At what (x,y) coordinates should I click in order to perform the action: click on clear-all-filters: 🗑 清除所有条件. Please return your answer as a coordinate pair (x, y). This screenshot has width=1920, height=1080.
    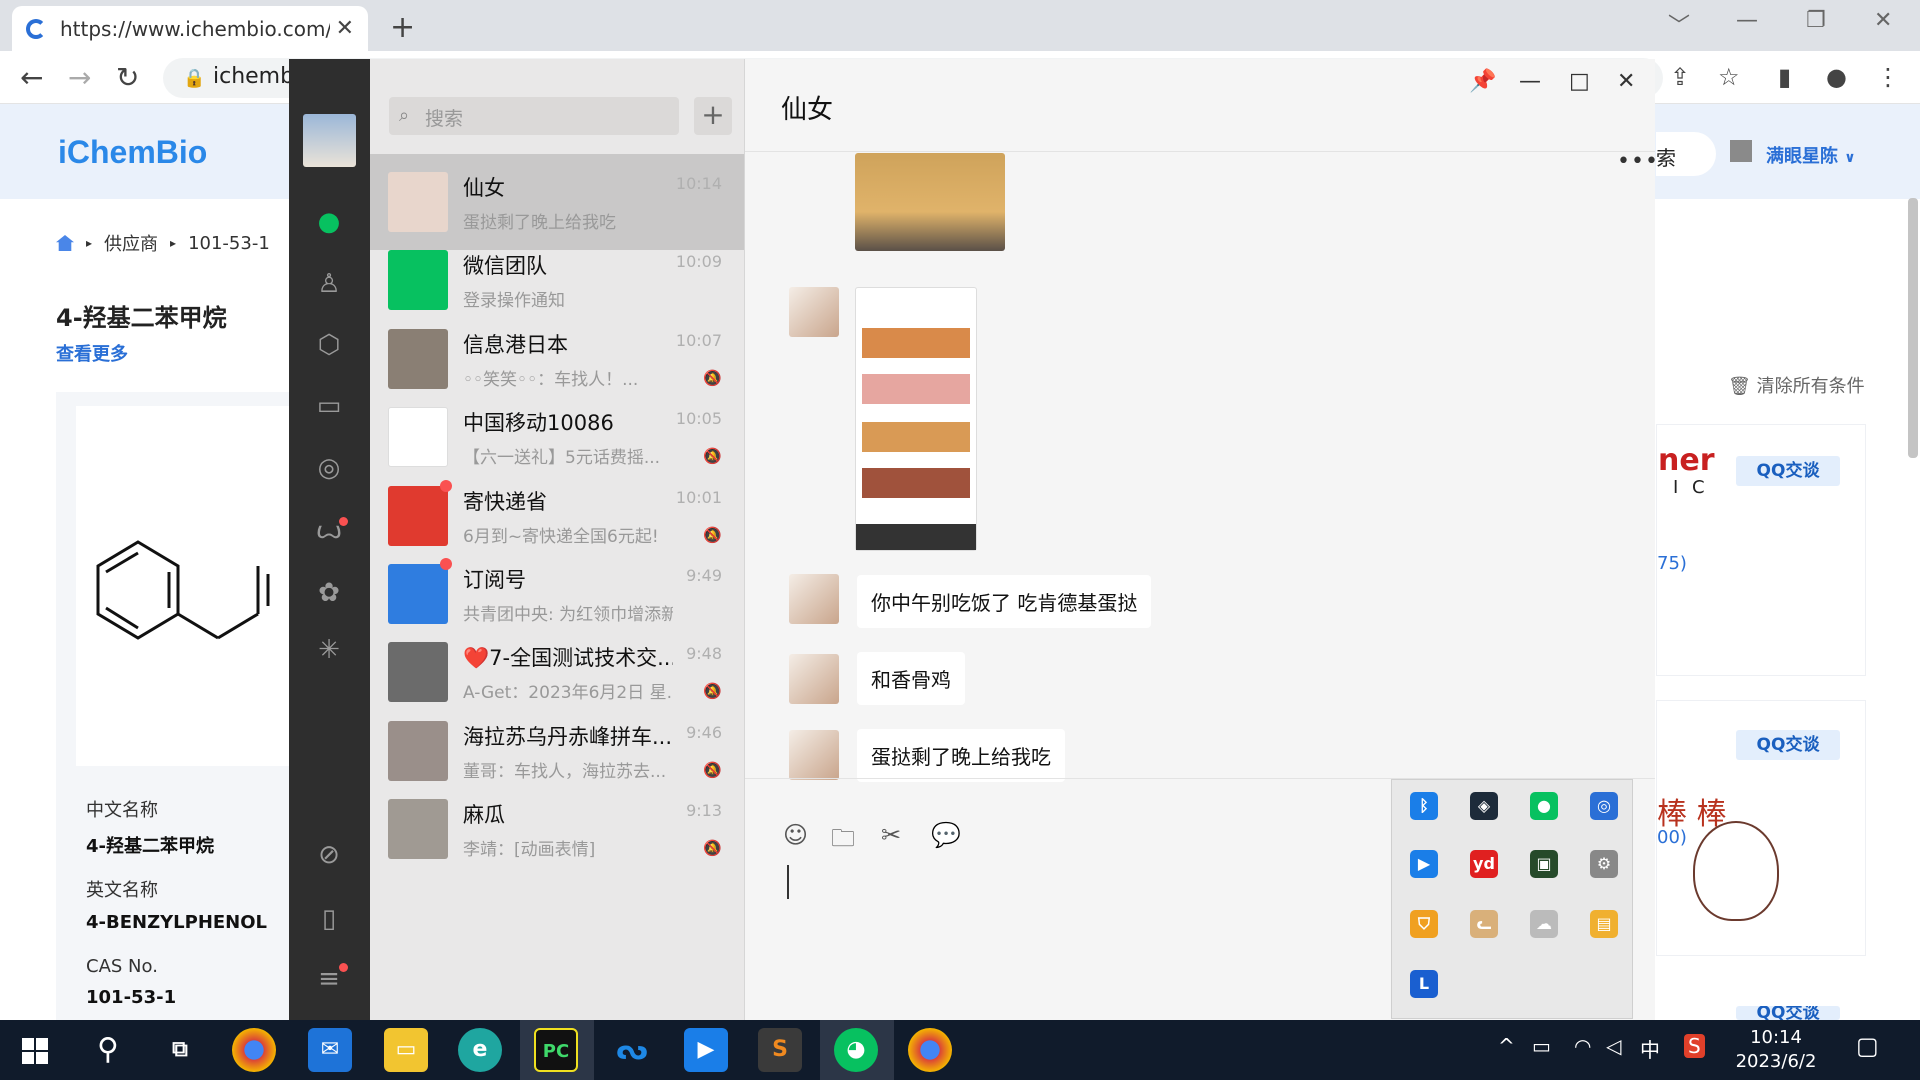
    Looking at the image, I should click on (1796, 385).